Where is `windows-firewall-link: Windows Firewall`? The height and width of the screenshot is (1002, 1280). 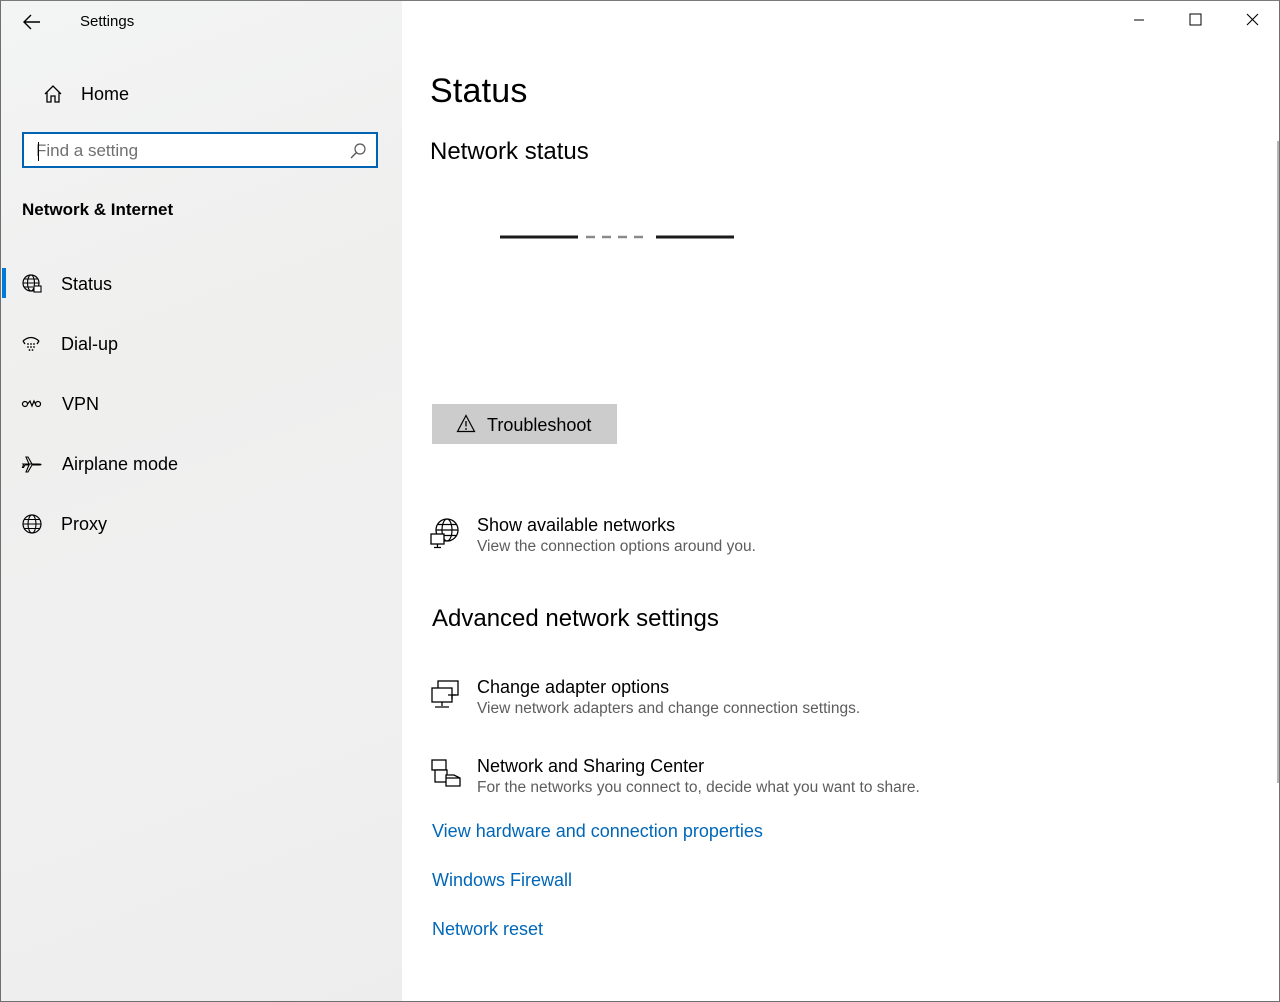 windows-firewall-link: Windows Firewall is located at coordinates (502, 880).